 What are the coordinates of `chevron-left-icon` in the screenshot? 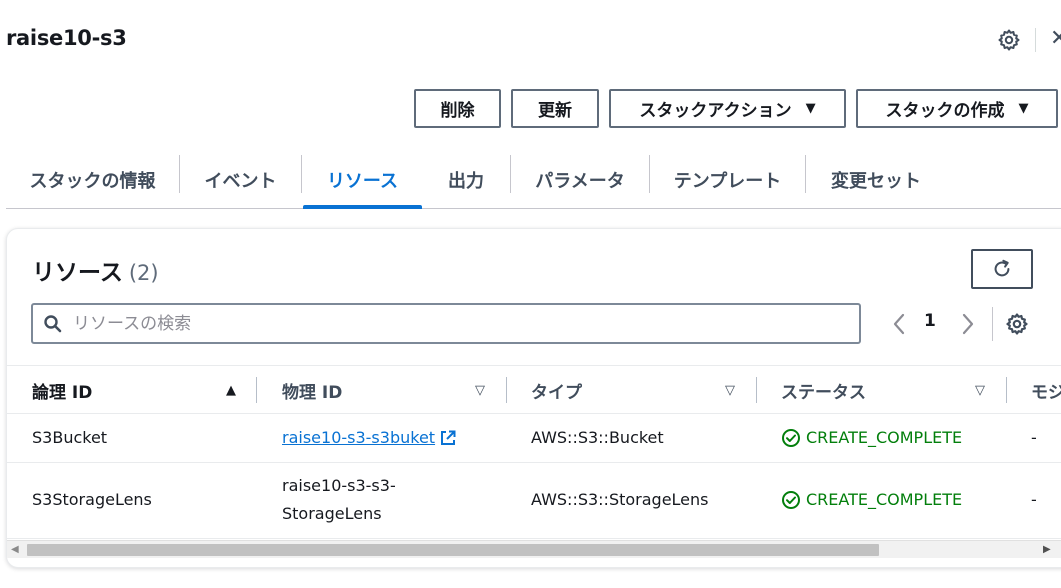 It's located at (899, 324).